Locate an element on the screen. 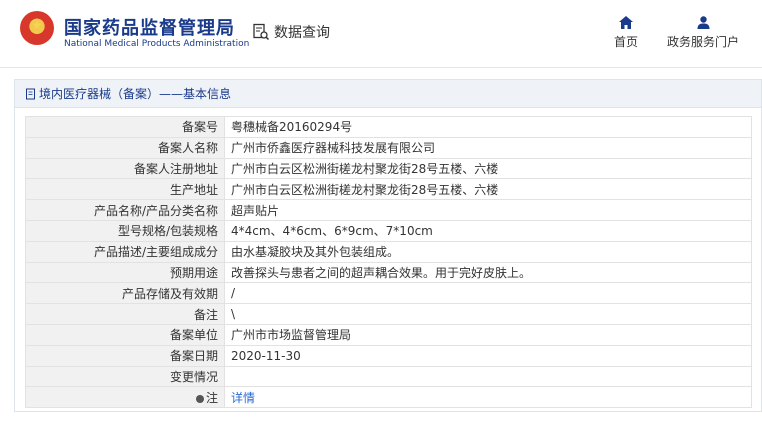  field-label: 备注 is located at coordinates (125, 314).